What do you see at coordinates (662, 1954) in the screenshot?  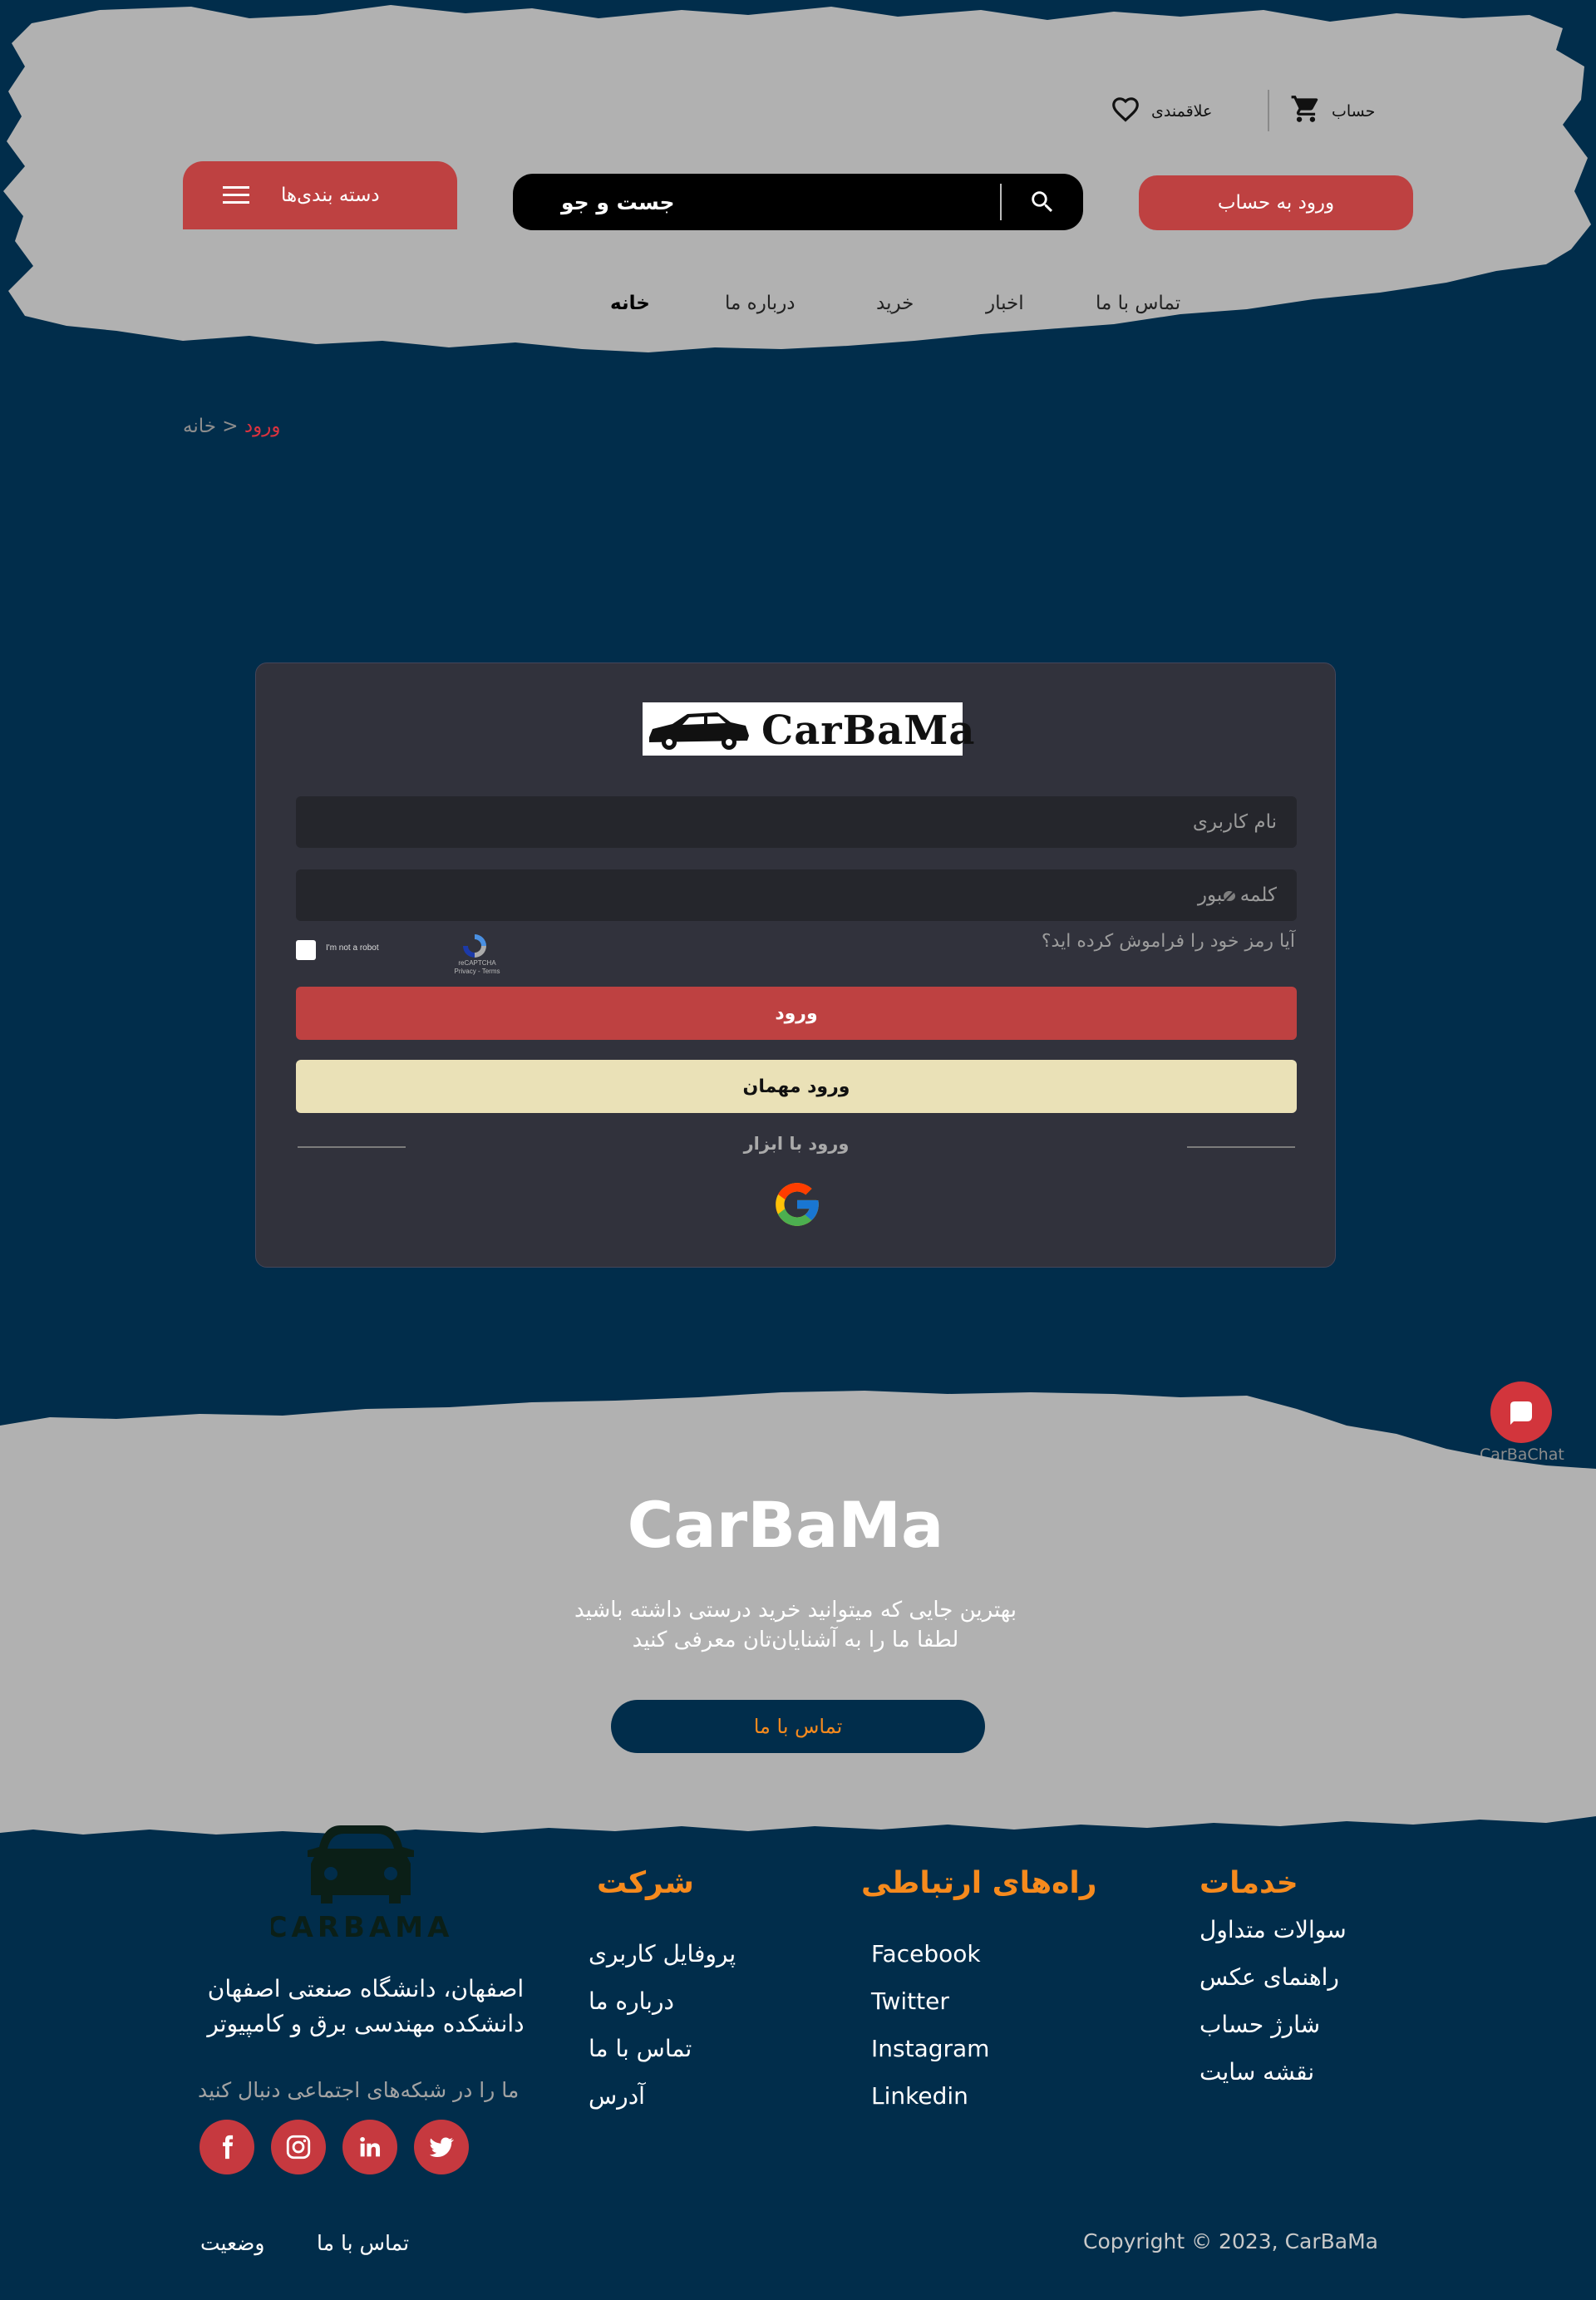 I see `company-link-profile: پروفایل کاربری` at bounding box center [662, 1954].